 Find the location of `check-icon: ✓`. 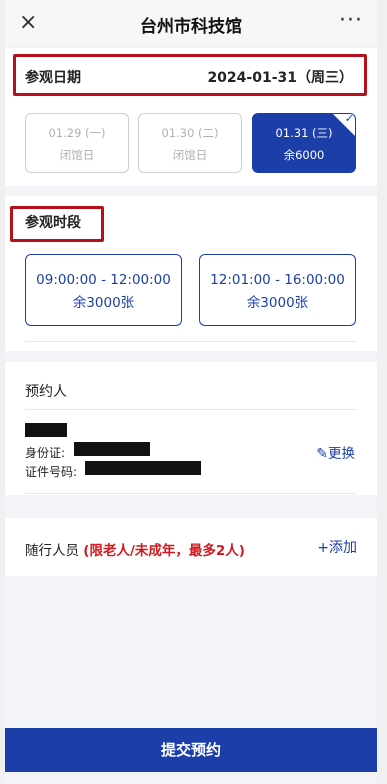

check-icon: ✓ is located at coordinates (349, 119).